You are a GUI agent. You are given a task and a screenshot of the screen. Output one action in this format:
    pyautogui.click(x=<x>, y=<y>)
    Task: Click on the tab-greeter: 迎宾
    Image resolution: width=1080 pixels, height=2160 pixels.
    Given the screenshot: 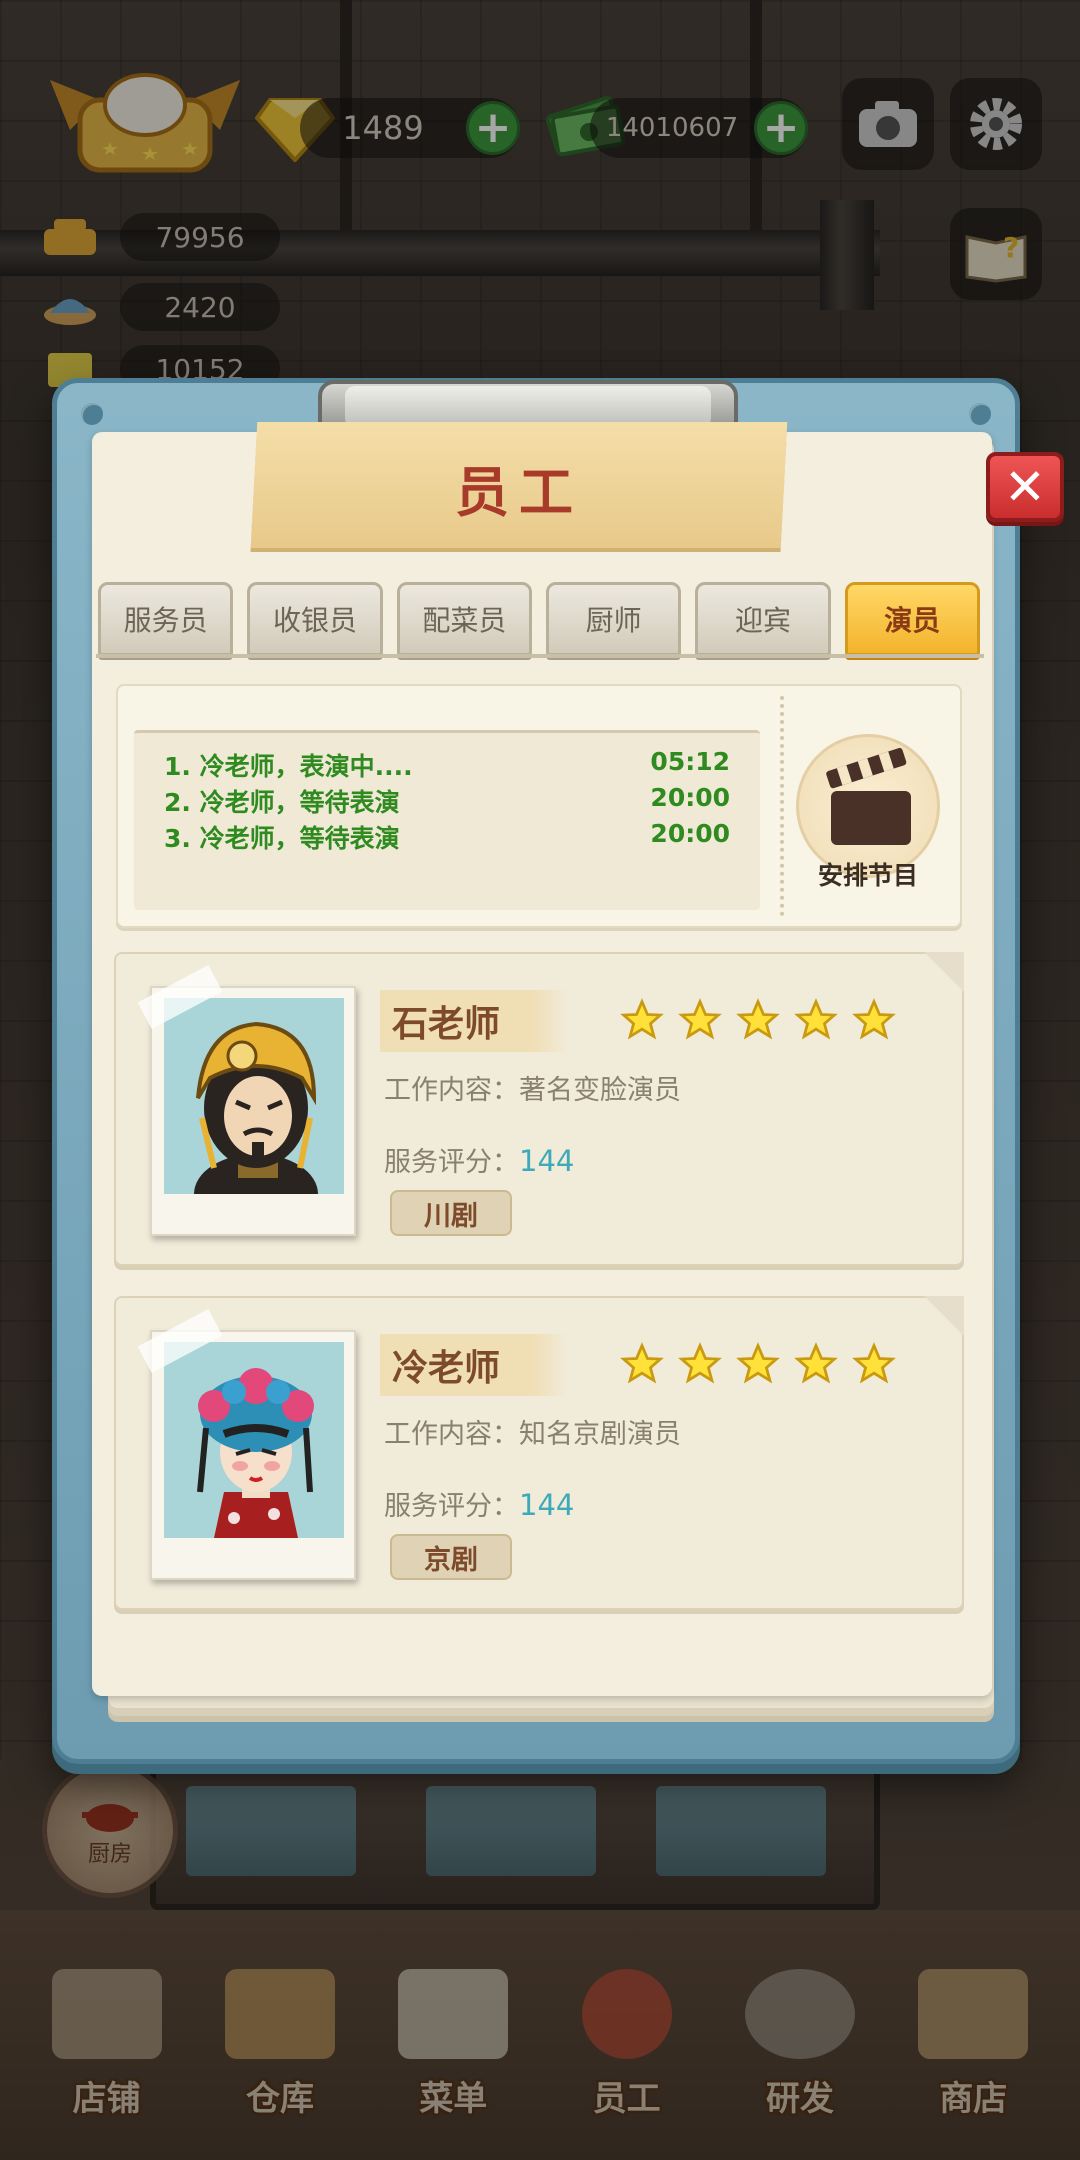 What is the action you would take?
    pyautogui.click(x=763, y=619)
    